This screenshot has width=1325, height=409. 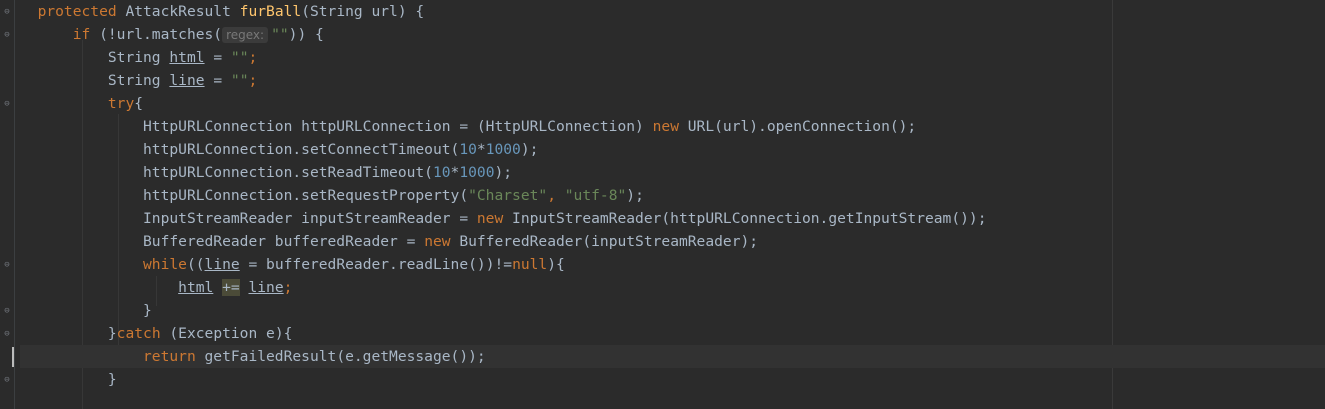 What do you see at coordinates (121, 103) in the screenshot?
I see `keyword: try` at bounding box center [121, 103].